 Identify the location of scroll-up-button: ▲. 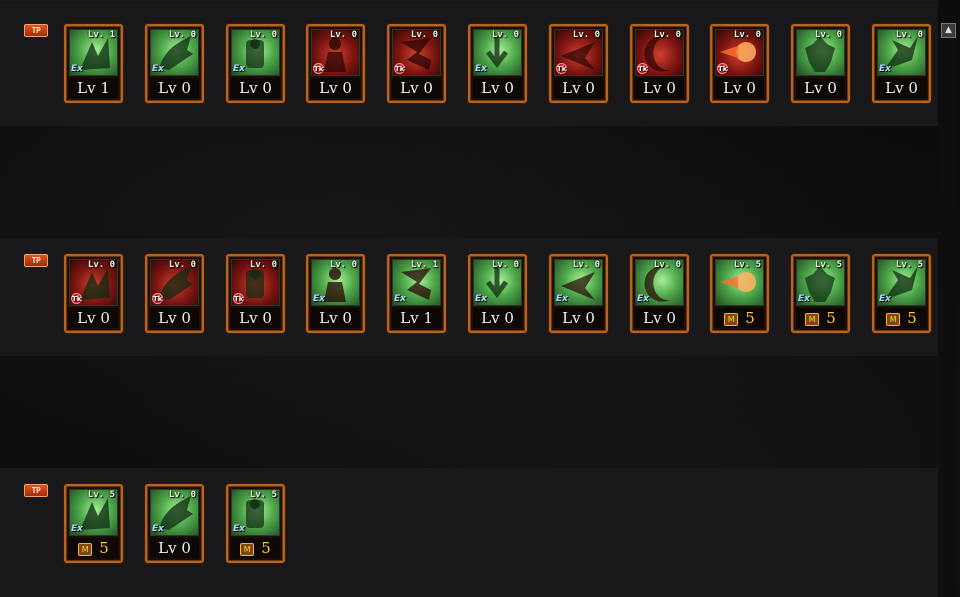
(948, 30).